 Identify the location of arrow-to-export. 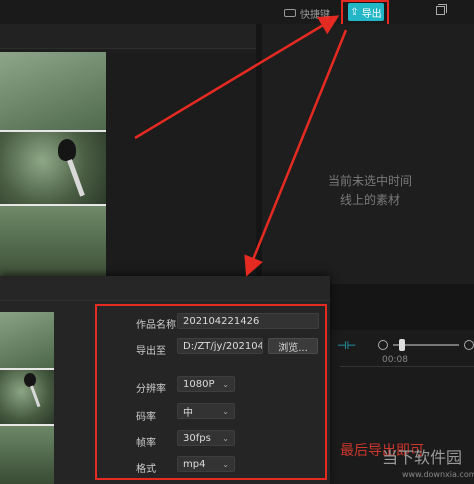
(237, 77).